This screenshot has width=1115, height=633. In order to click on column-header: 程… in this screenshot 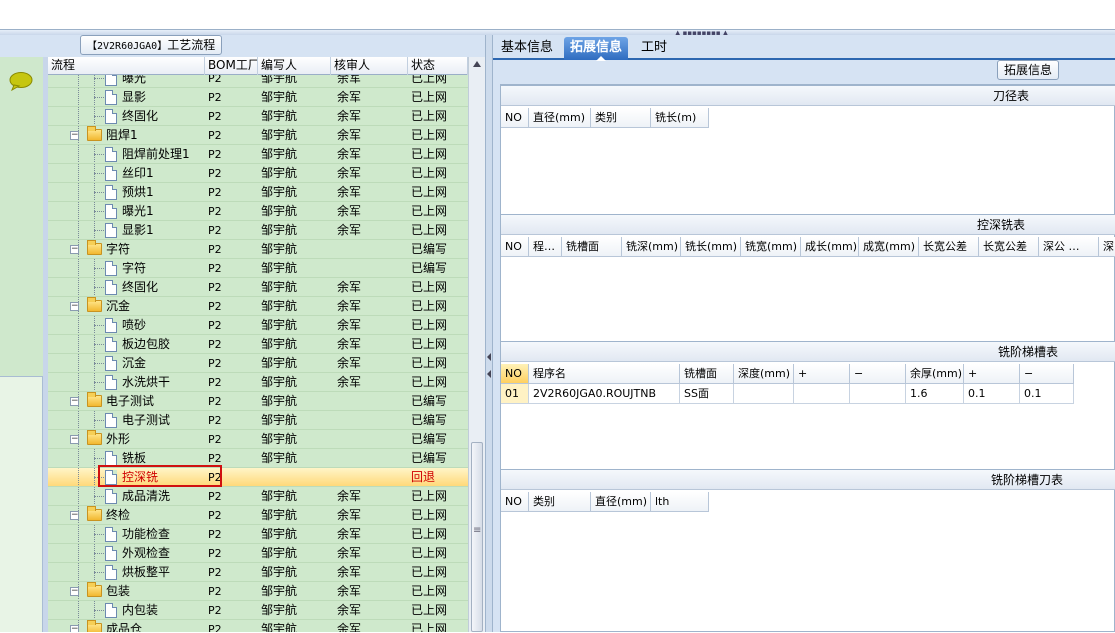, I will do `click(545, 247)`.